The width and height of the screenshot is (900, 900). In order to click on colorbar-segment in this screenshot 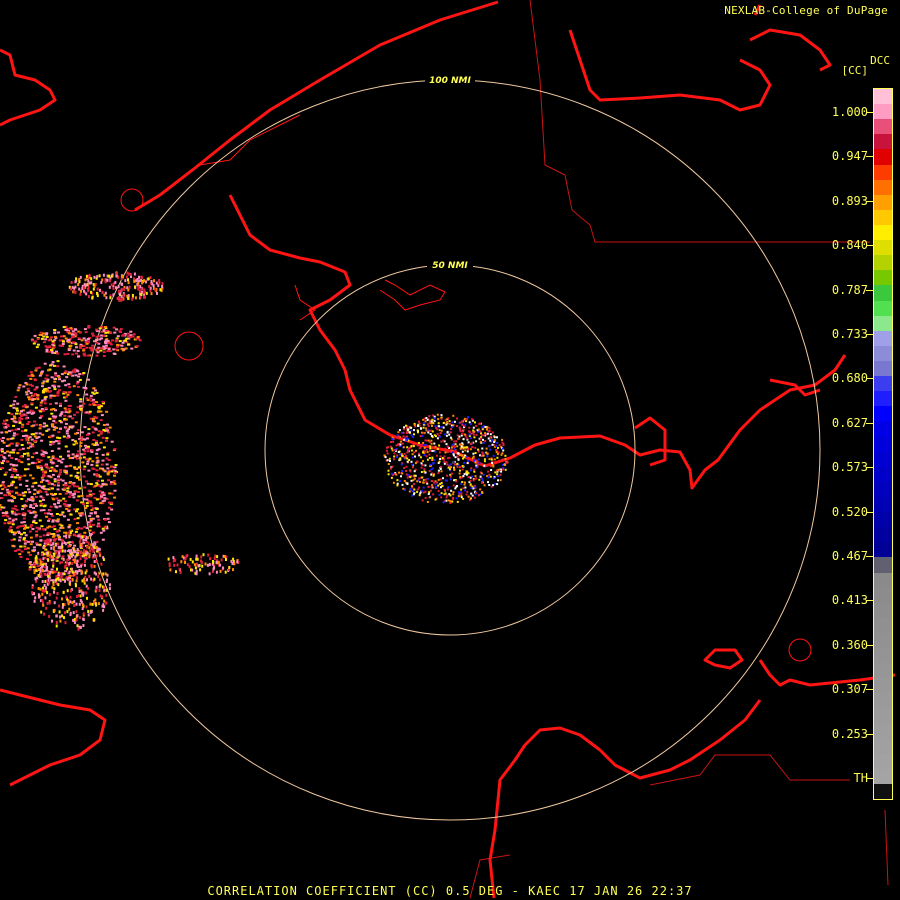, I will do `click(883, 686)`.